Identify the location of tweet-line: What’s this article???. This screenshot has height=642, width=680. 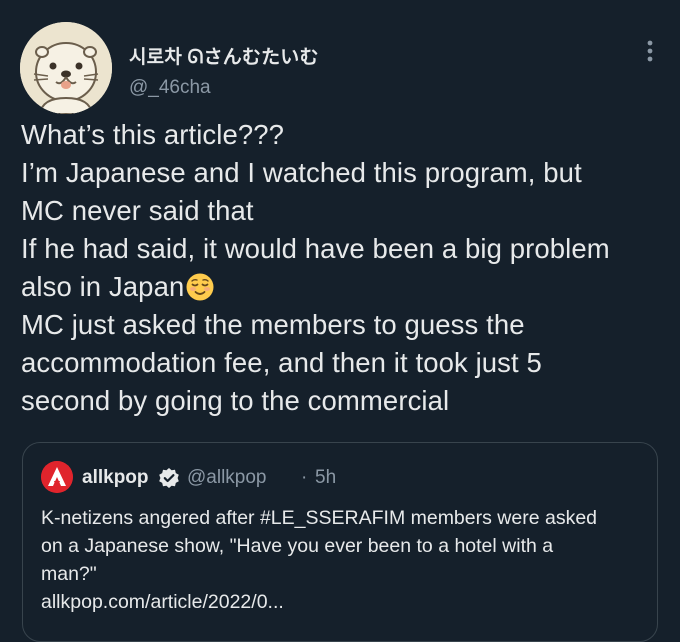
(153, 134).